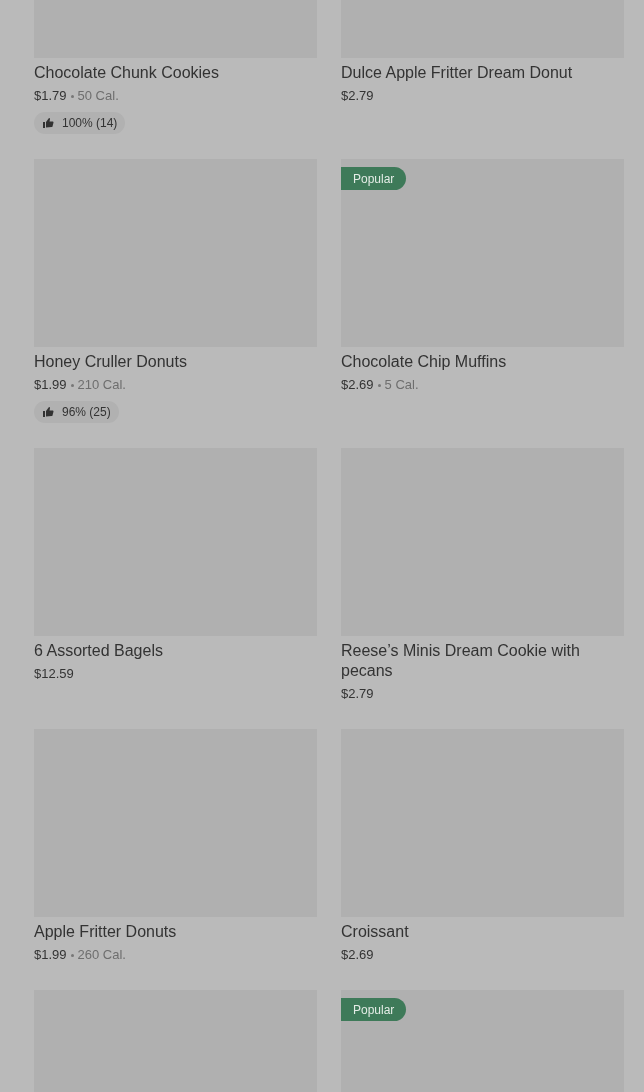 This screenshot has height=1092, width=644. Describe the element at coordinates (101, 955) in the screenshot. I see `item-calories: 260 Cal.` at that location.